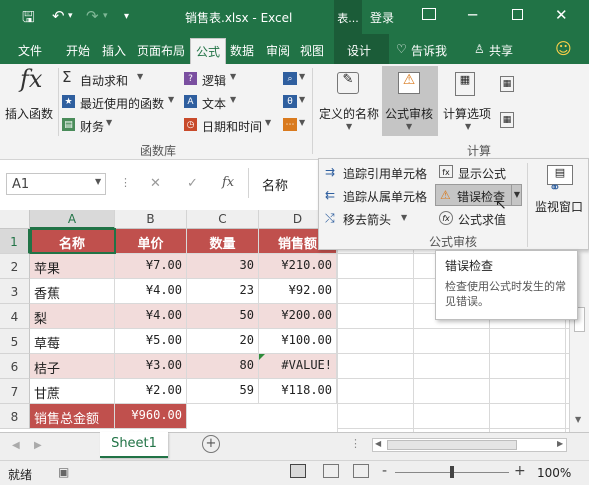 The height and width of the screenshot is (485, 589). What do you see at coordinates (28, 19) in the screenshot?
I see `save-icon: 🖫` at bounding box center [28, 19].